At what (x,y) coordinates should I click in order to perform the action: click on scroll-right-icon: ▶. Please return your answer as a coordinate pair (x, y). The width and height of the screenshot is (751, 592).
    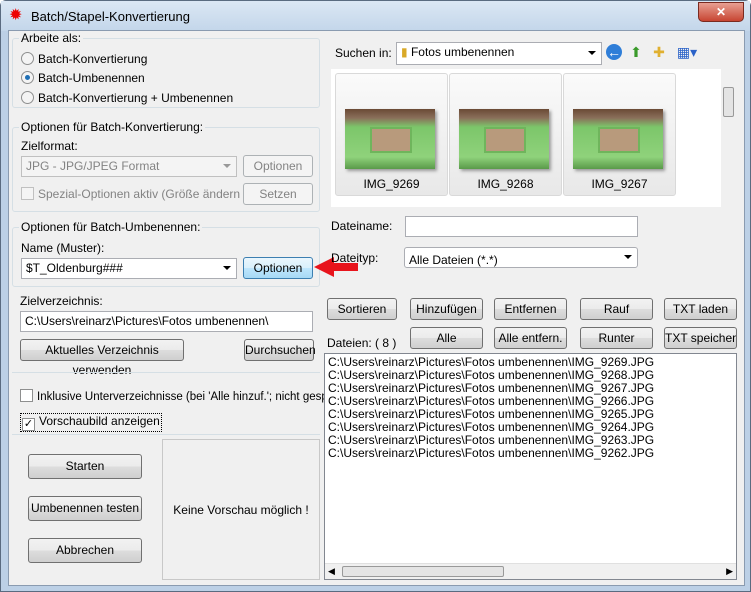
    Looking at the image, I should click on (729, 571).